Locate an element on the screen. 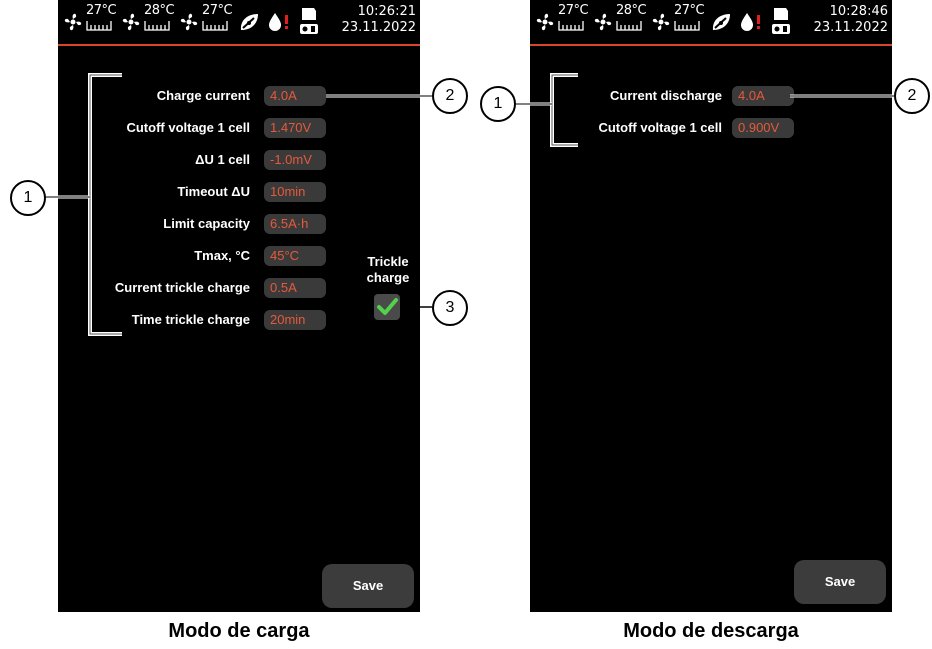 The height and width of the screenshot is (649, 932). callout-2-right: 2 is located at coordinates (912, 96).